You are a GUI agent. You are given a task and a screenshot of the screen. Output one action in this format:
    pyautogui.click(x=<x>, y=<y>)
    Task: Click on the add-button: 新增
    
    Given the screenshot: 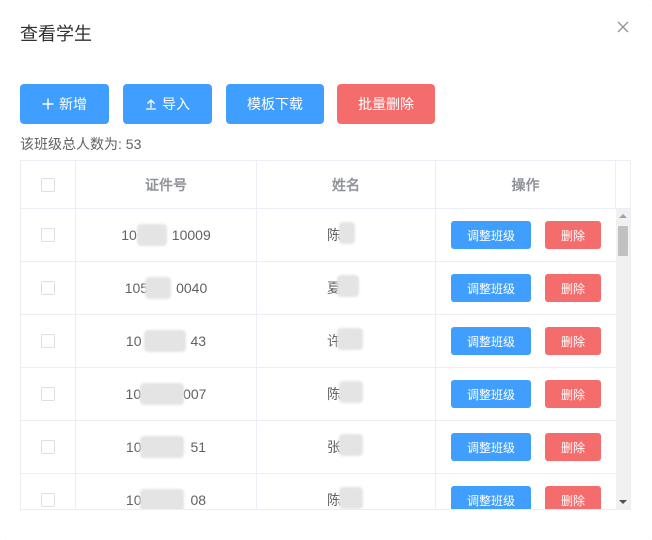 What is the action you would take?
    pyautogui.click(x=64, y=104)
    